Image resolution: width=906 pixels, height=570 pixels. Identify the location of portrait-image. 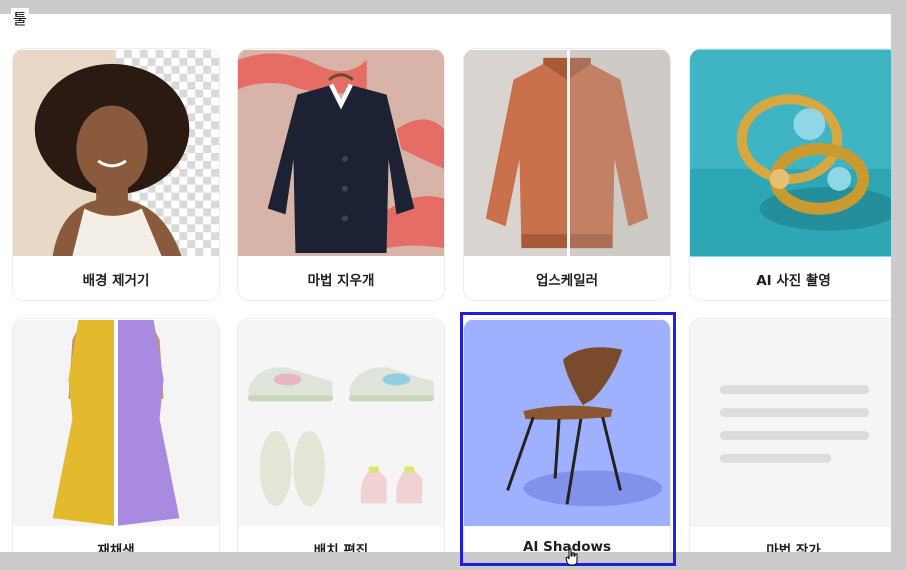
(116, 153).